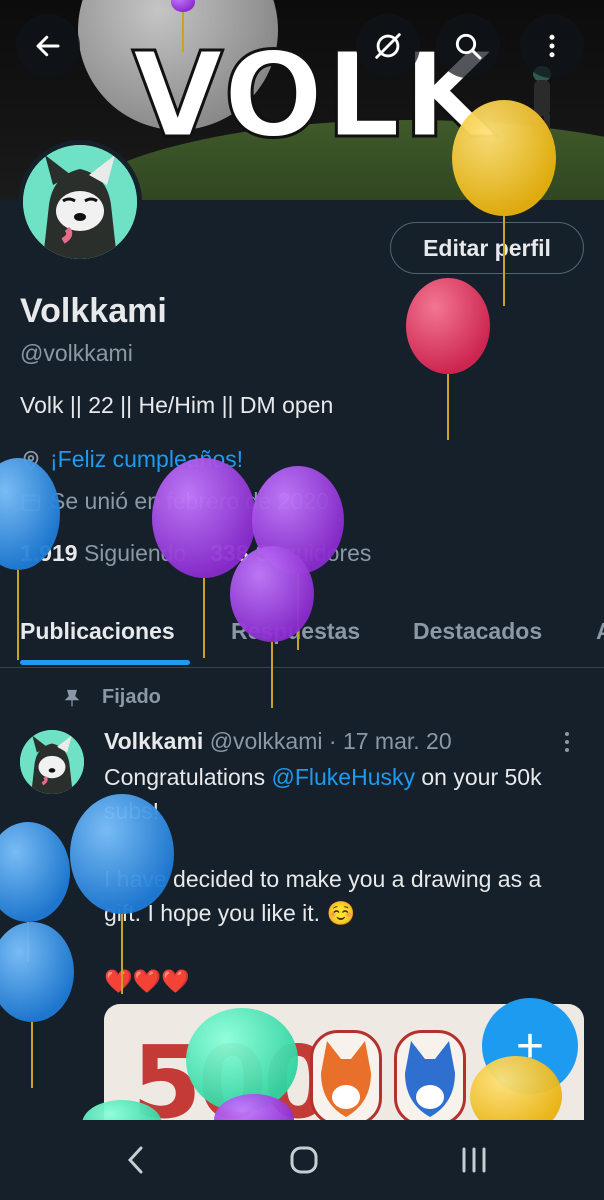 This screenshot has width=604, height=1200. I want to click on following-stat: 1.919 Siguiendo, so click(103, 553).